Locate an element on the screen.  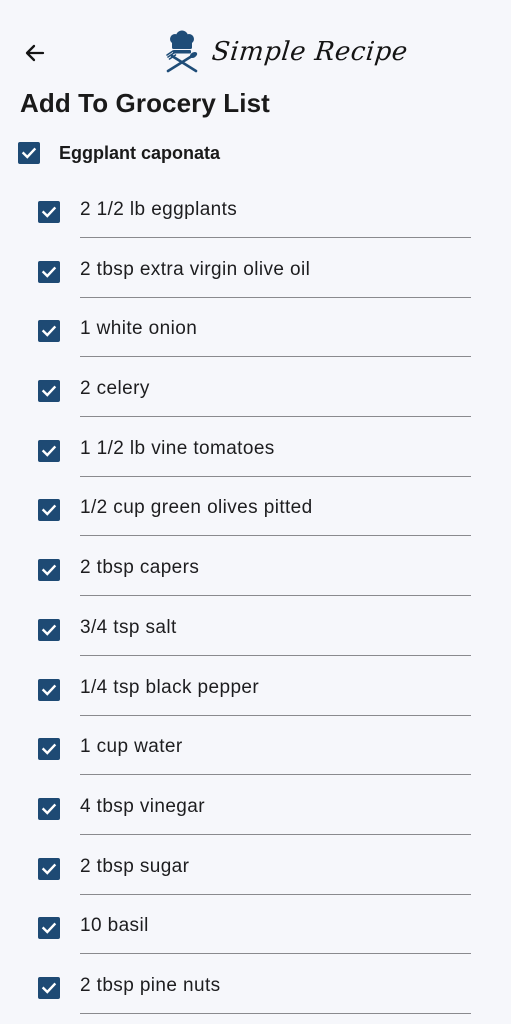
ingredient-item: 2 tbsp capers is located at coordinates (255, 570).